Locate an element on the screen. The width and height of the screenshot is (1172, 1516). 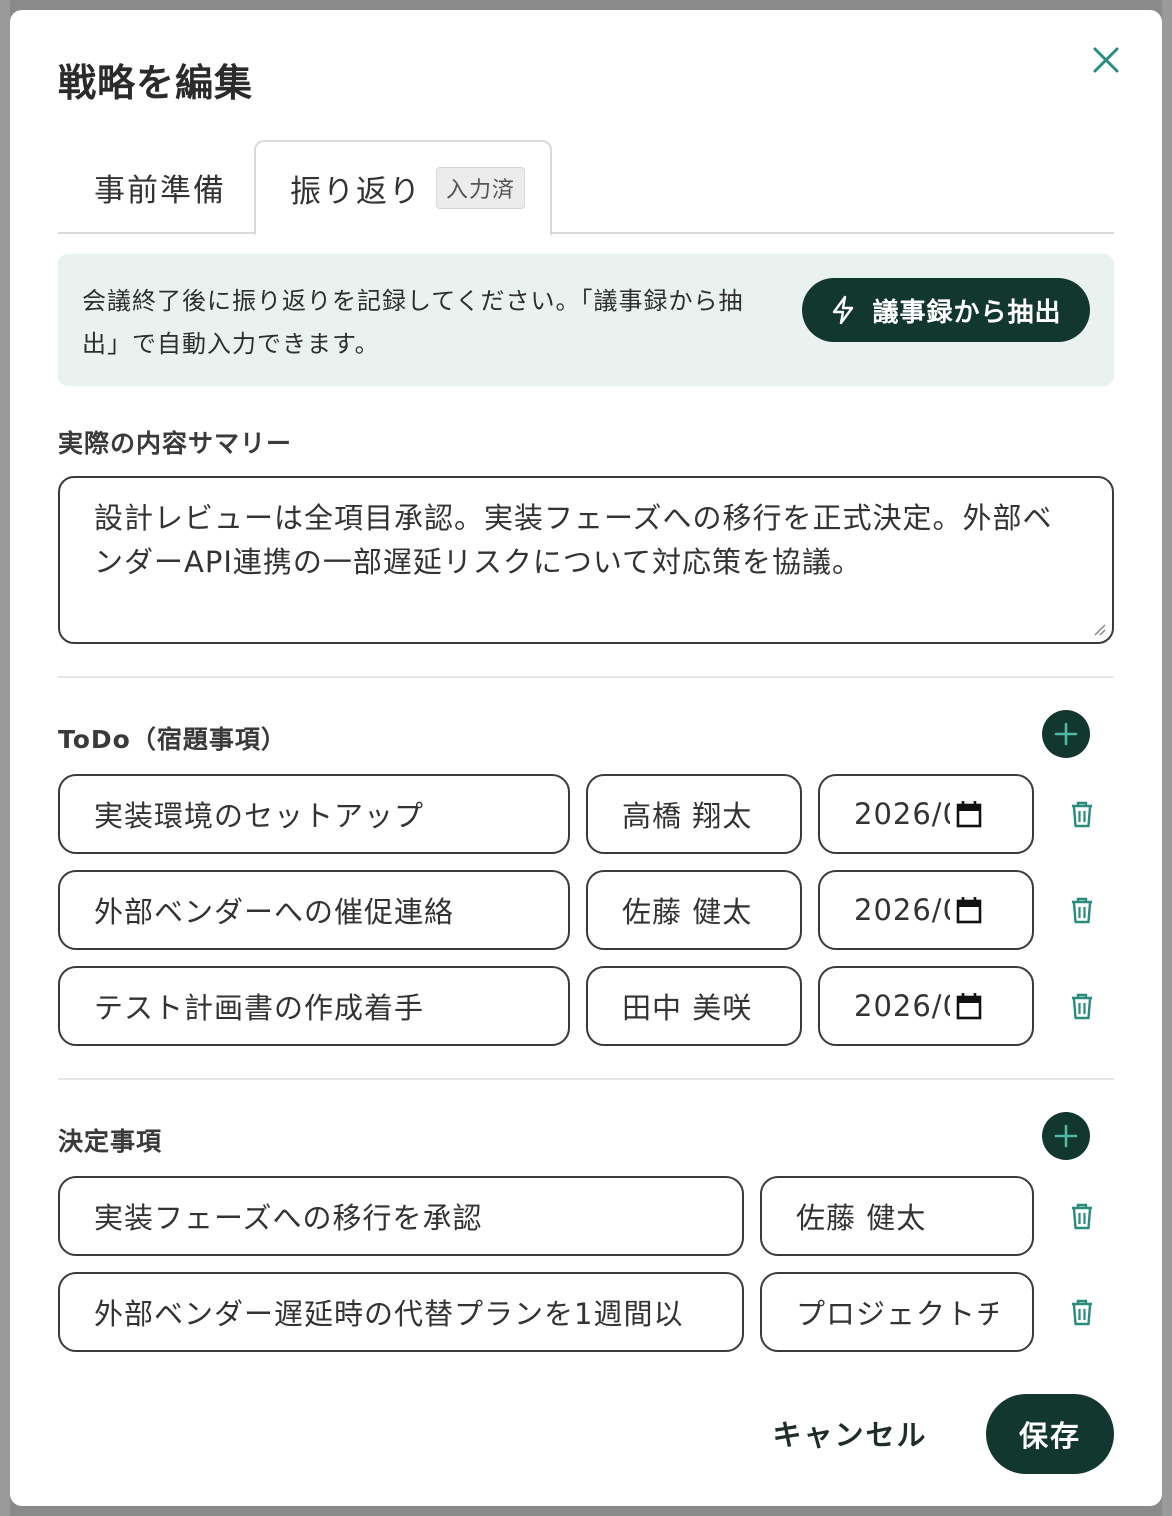
cancel-button: キャンセル is located at coordinates (850, 1433).